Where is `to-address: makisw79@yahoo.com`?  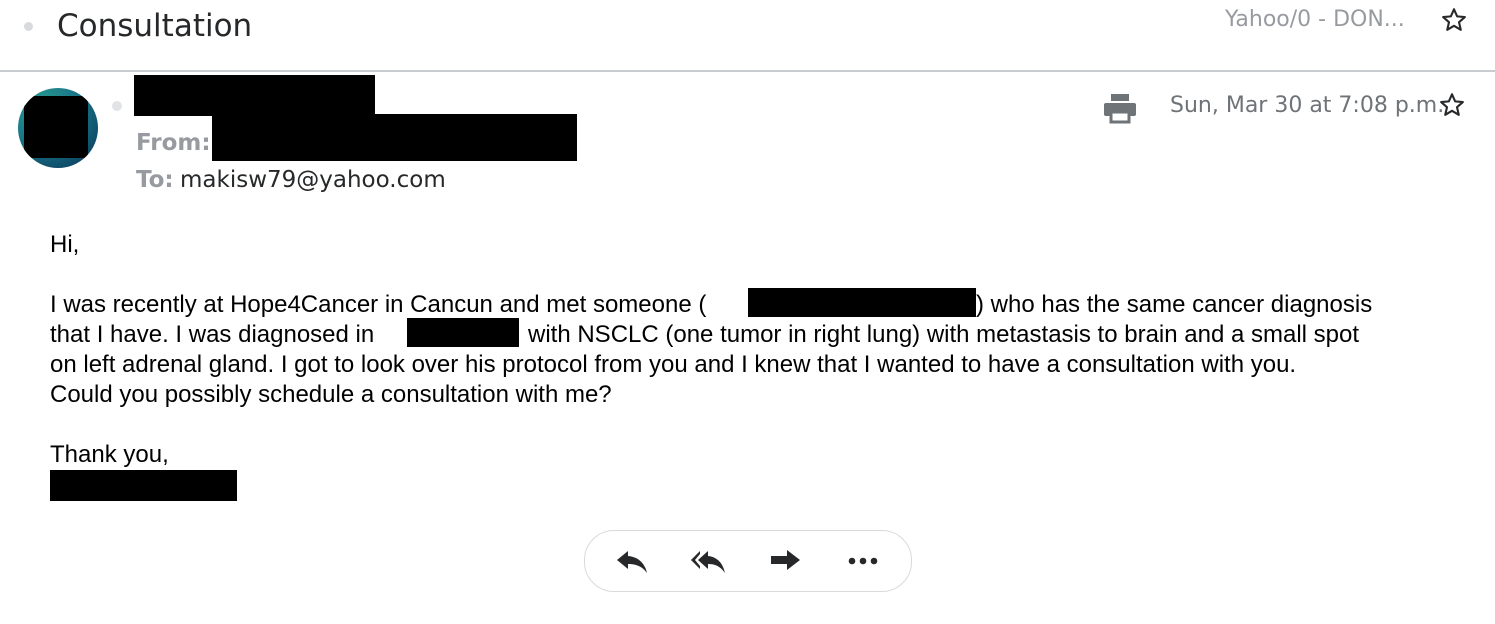
to-address: makisw79@yahoo.com is located at coordinates (313, 180).